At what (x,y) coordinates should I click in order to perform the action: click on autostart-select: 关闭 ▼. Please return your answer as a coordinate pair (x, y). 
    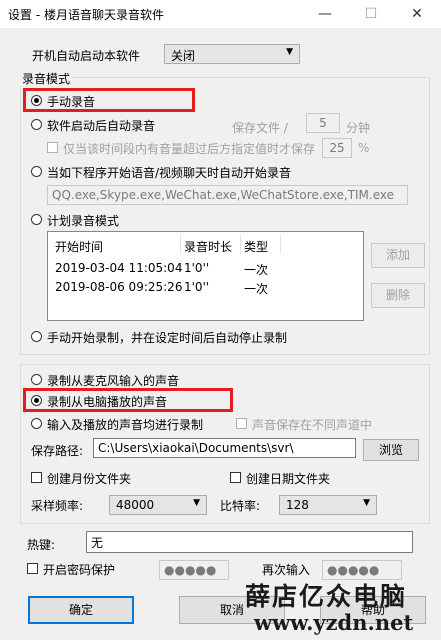
    Looking at the image, I should click on (232, 54).